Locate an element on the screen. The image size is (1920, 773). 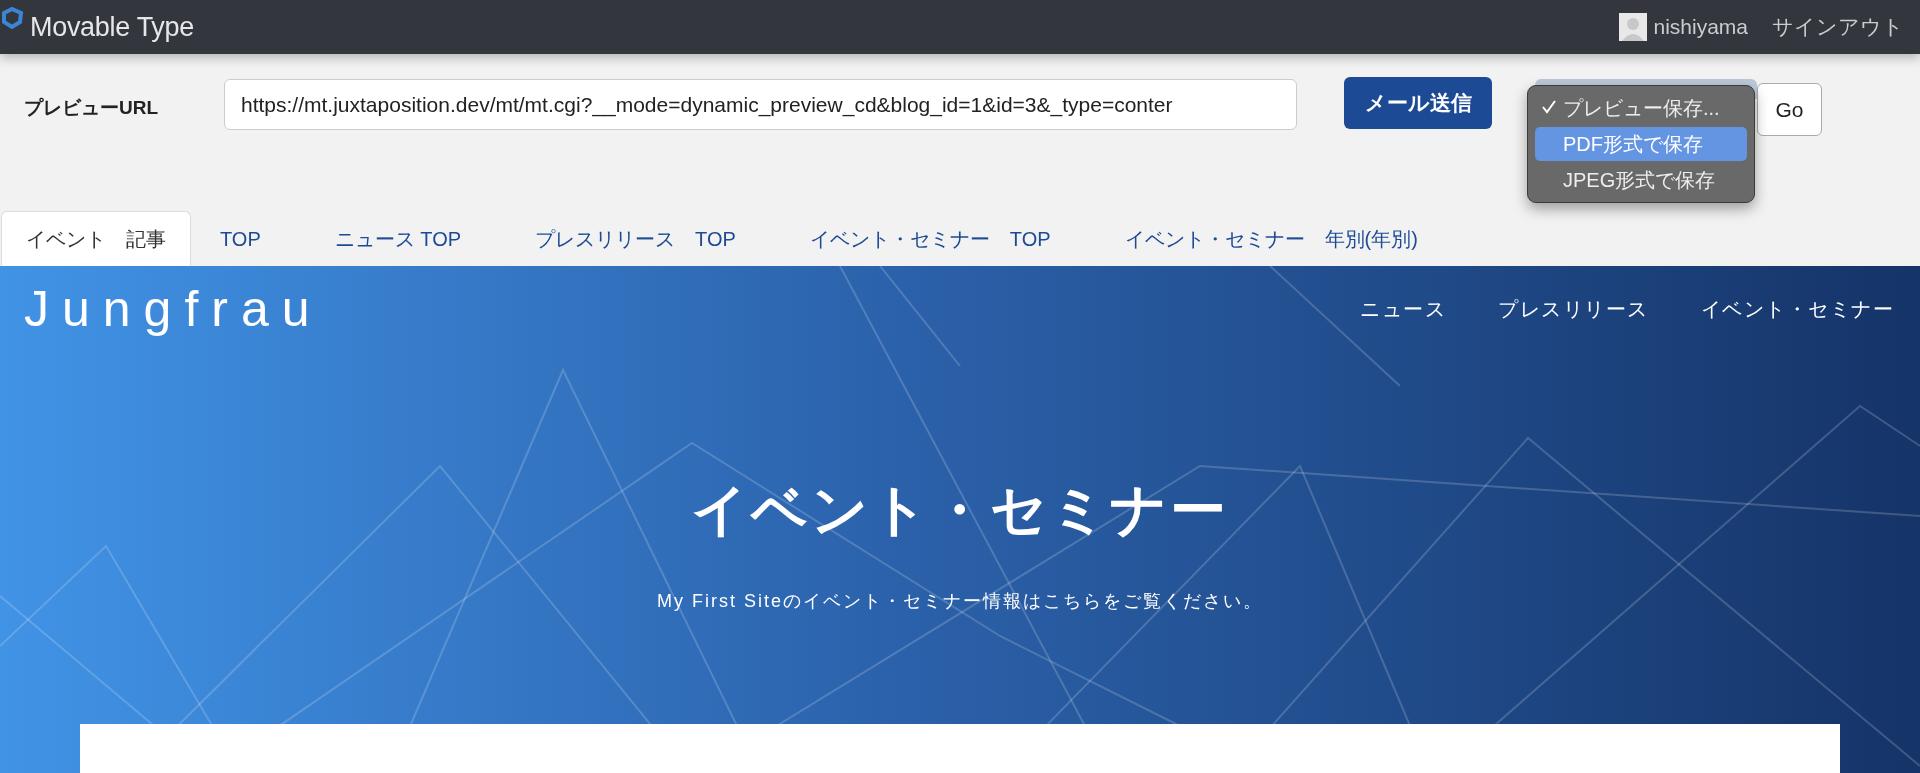
nav-link: プレスリリース is located at coordinates (1573, 309).